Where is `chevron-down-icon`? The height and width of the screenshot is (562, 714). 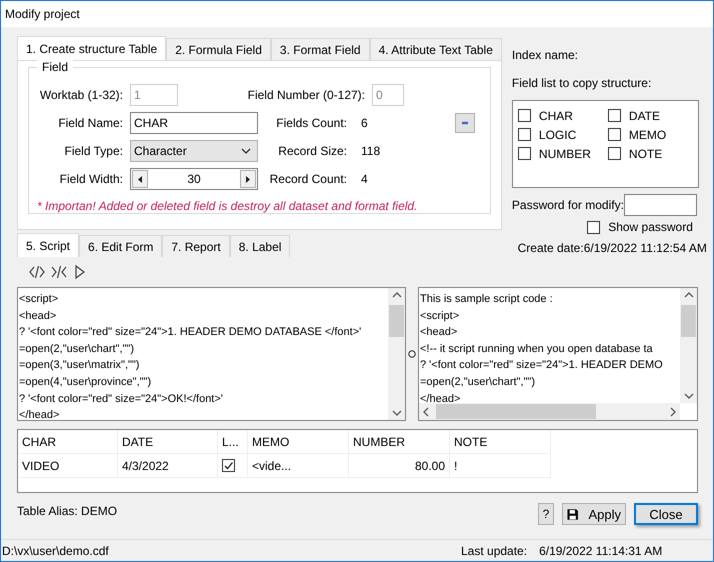
chevron-down-icon is located at coordinates (246, 151).